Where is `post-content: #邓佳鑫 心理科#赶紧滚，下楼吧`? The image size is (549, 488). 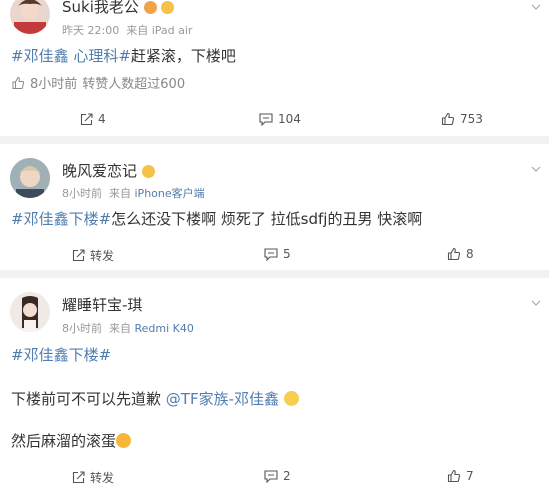
post-content: #邓佳鑫 心理科#赶紧滚，下楼吧 is located at coordinates (123, 55).